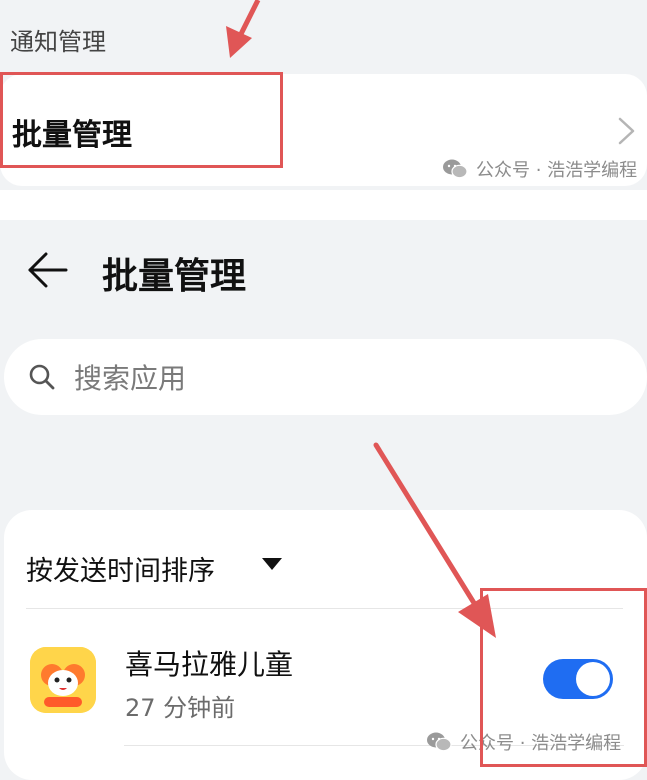 This screenshot has width=647, height=780. I want to click on fox-mascot-icon, so click(63, 680).